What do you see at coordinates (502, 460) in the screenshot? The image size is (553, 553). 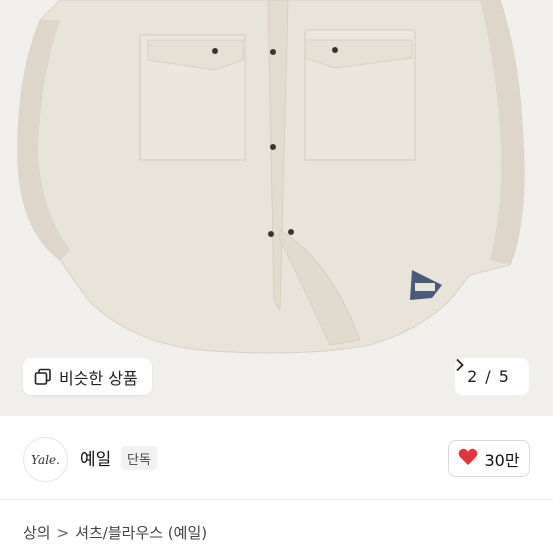 I see `like-count: 30만` at bounding box center [502, 460].